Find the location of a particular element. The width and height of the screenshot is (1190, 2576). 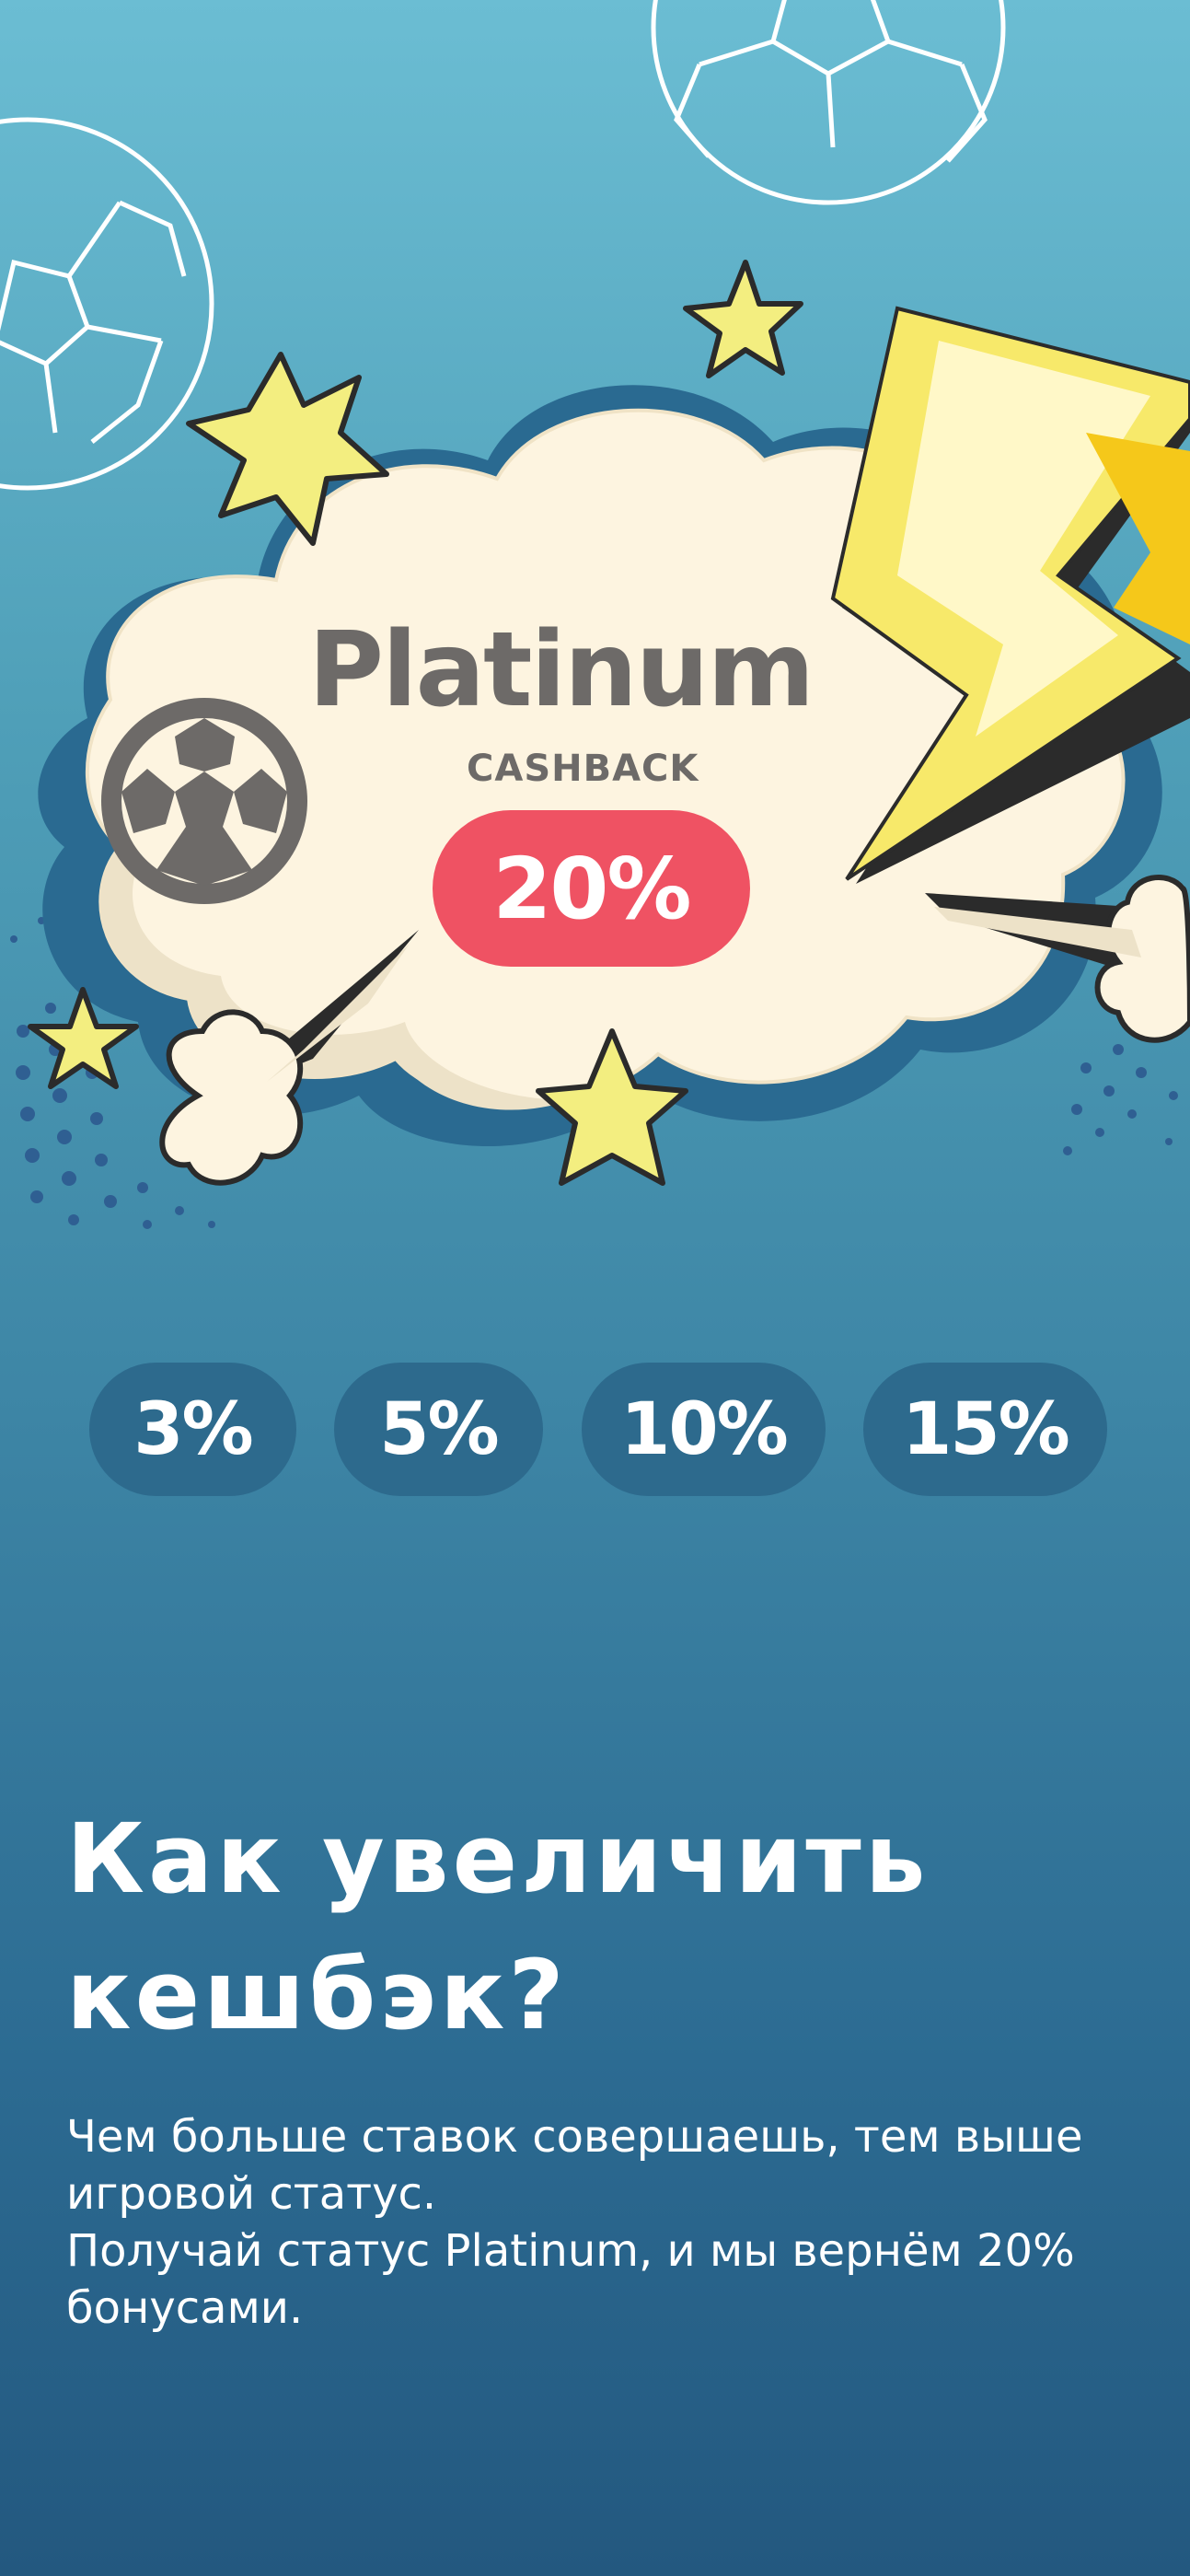

level-badge: 5% is located at coordinates (438, 1429).